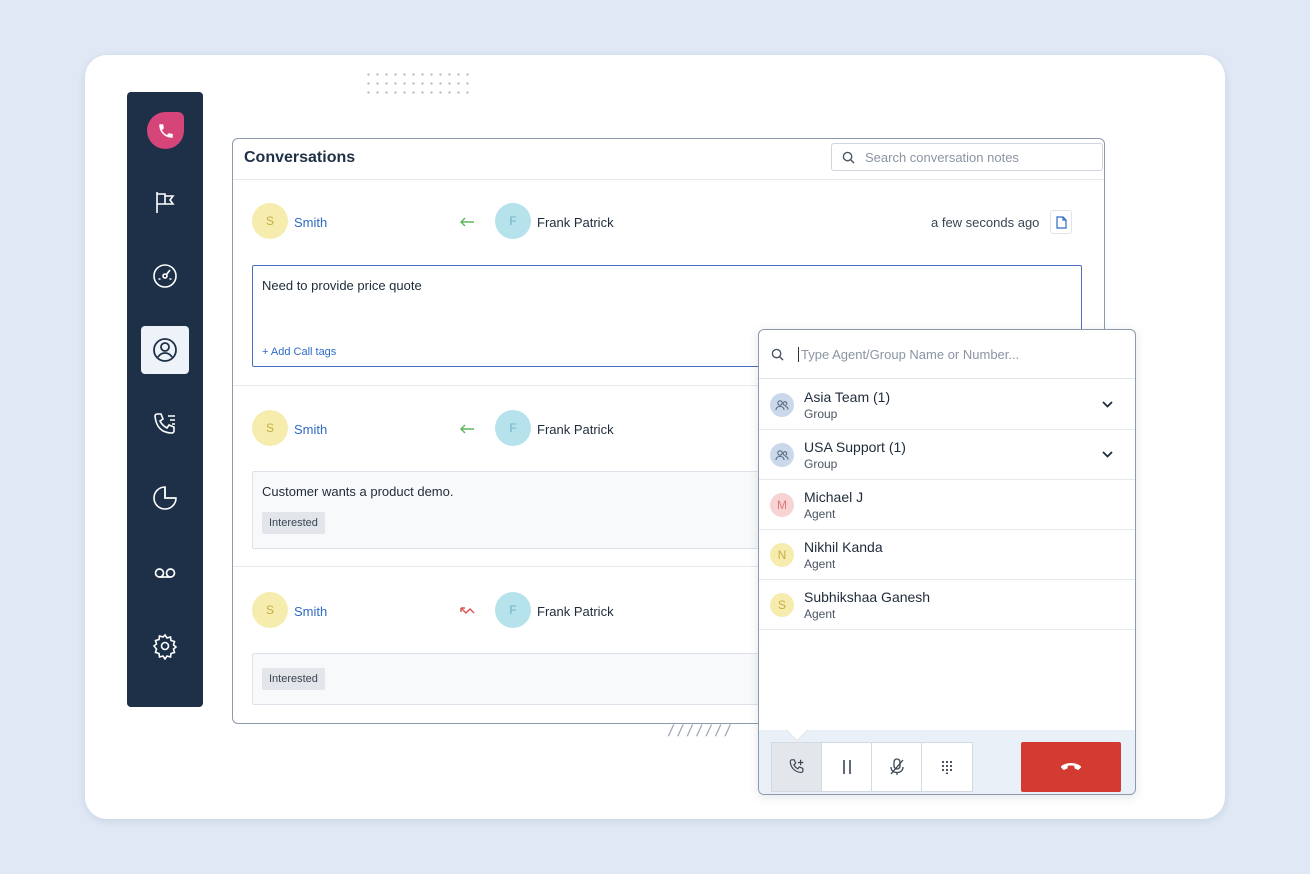 The width and height of the screenshot is (1310, 874). I want to click on transfer-search-box, so click(947, 354).